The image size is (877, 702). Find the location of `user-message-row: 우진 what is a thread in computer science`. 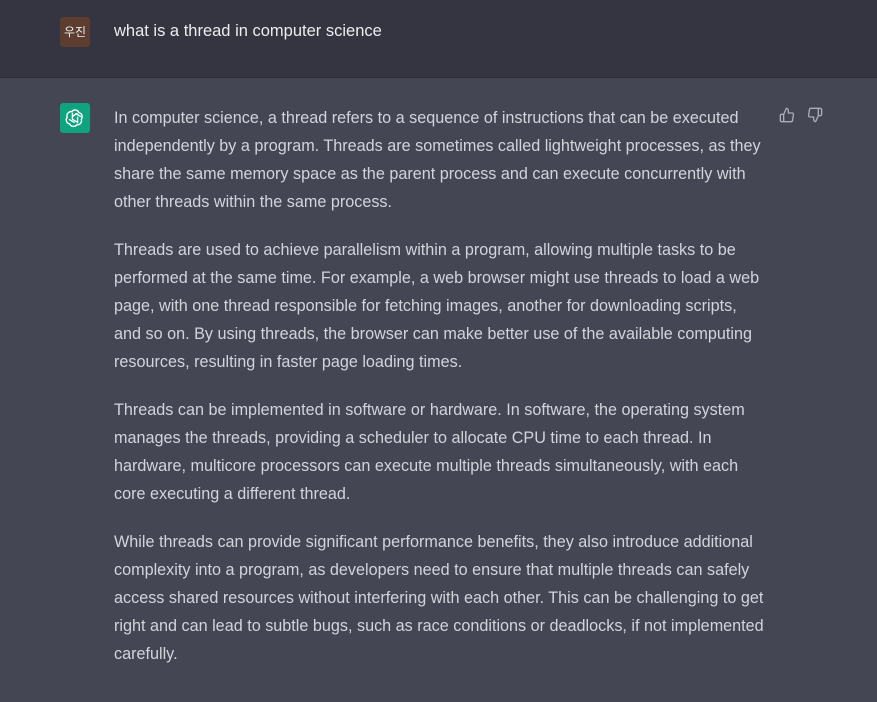

user-message-row: 우진 what is a thread in computer science is located at coordinates (438, 39).